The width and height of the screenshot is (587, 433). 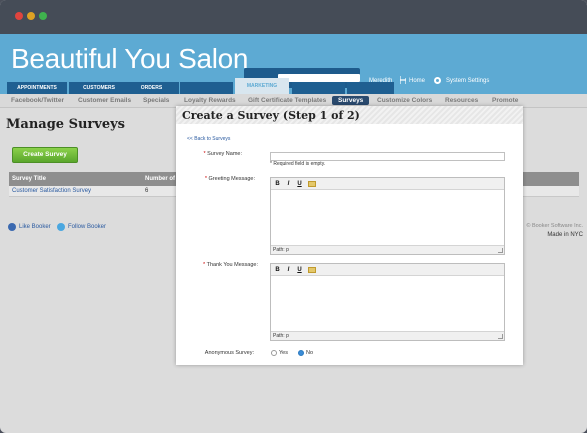 What do you see at coordinates (229, 179) in the screenshot?
I see `greeting-message-label: * Greeting Message:` at bounding box center [229, 179].